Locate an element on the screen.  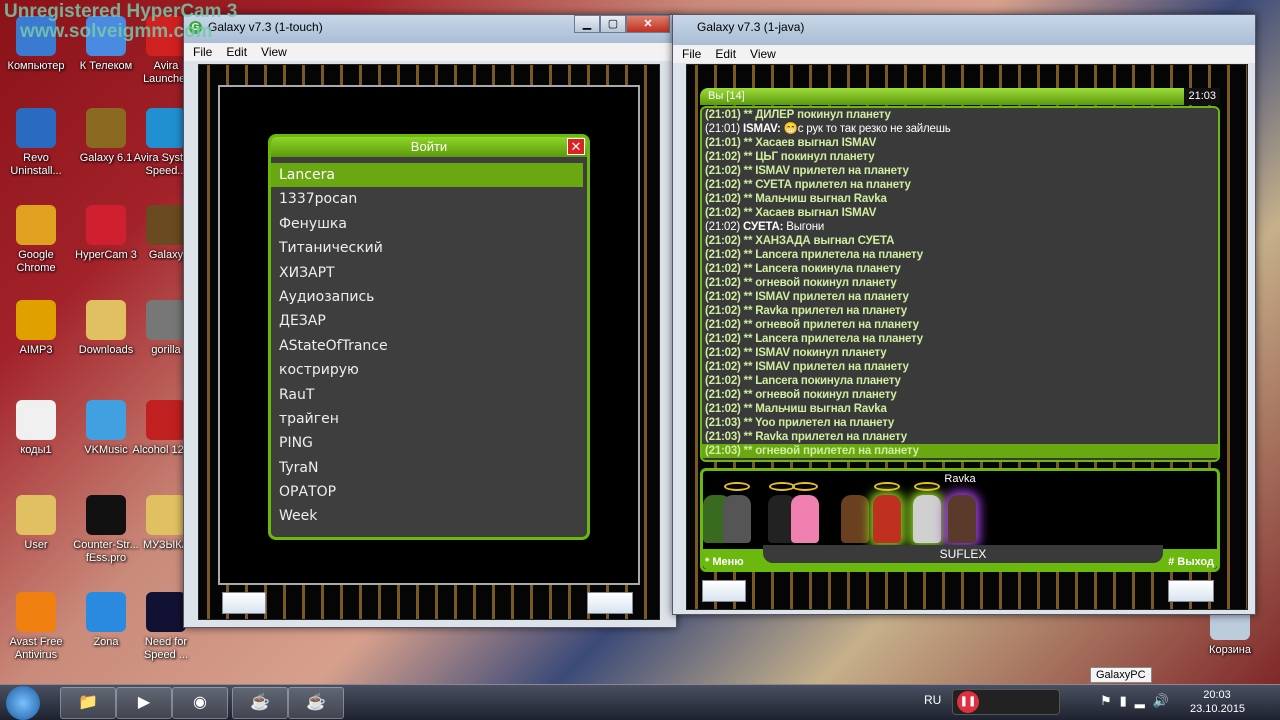
login-account-item: PING is located at coordinates (427, 443).